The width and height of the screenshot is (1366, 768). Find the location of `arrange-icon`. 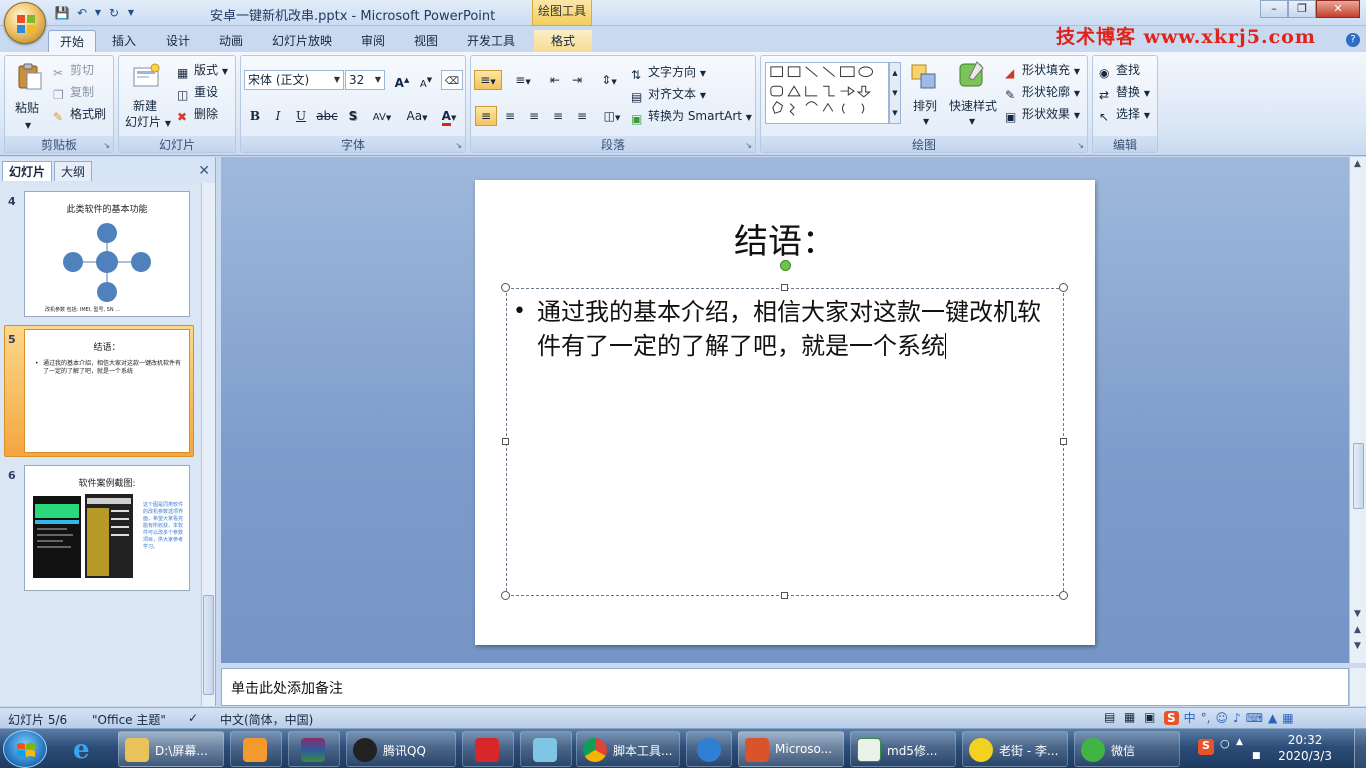

arrange-icon is located at coordinates (924, 77).